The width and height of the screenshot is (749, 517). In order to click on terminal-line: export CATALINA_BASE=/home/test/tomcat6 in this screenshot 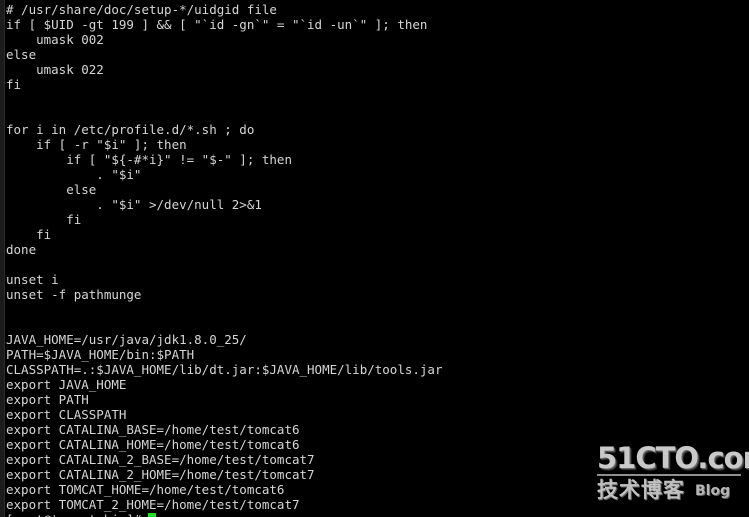, I will do `click(153, 429)`.